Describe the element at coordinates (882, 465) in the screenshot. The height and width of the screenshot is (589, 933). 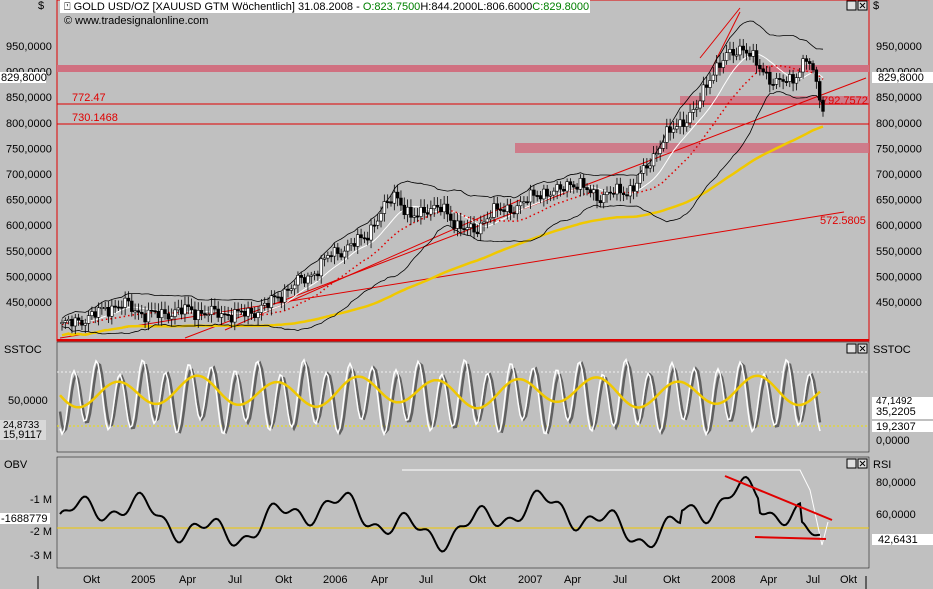
I see `rsi-label: RSI` at that location.